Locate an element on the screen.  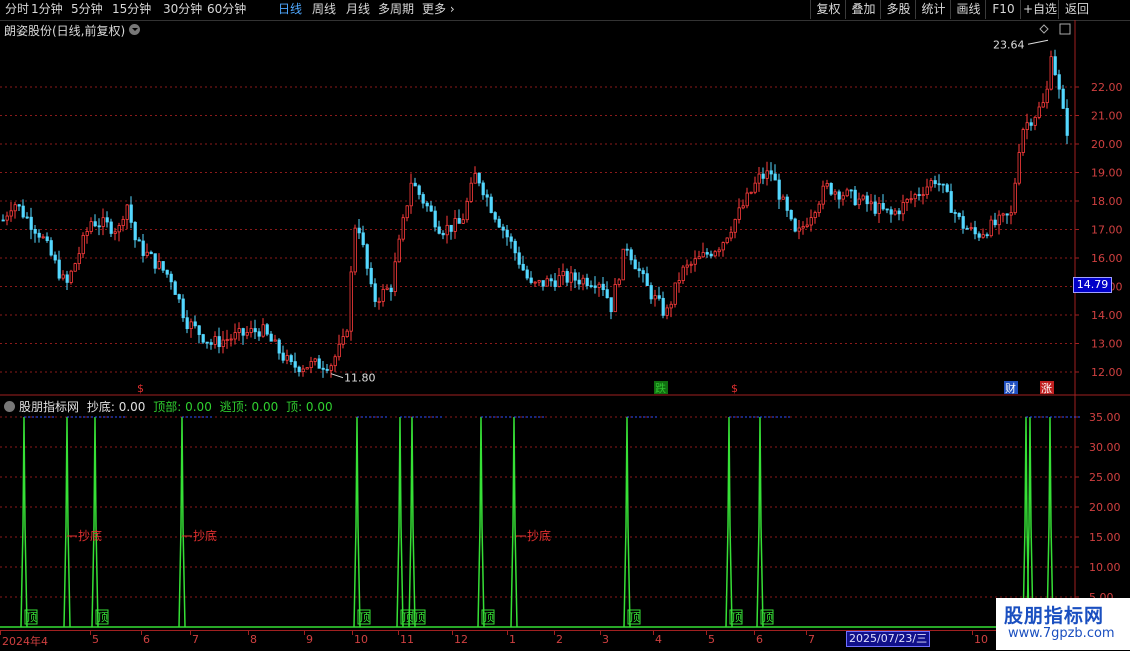
period-tab-4: 30分钟 is located at coordinates (182, 9).